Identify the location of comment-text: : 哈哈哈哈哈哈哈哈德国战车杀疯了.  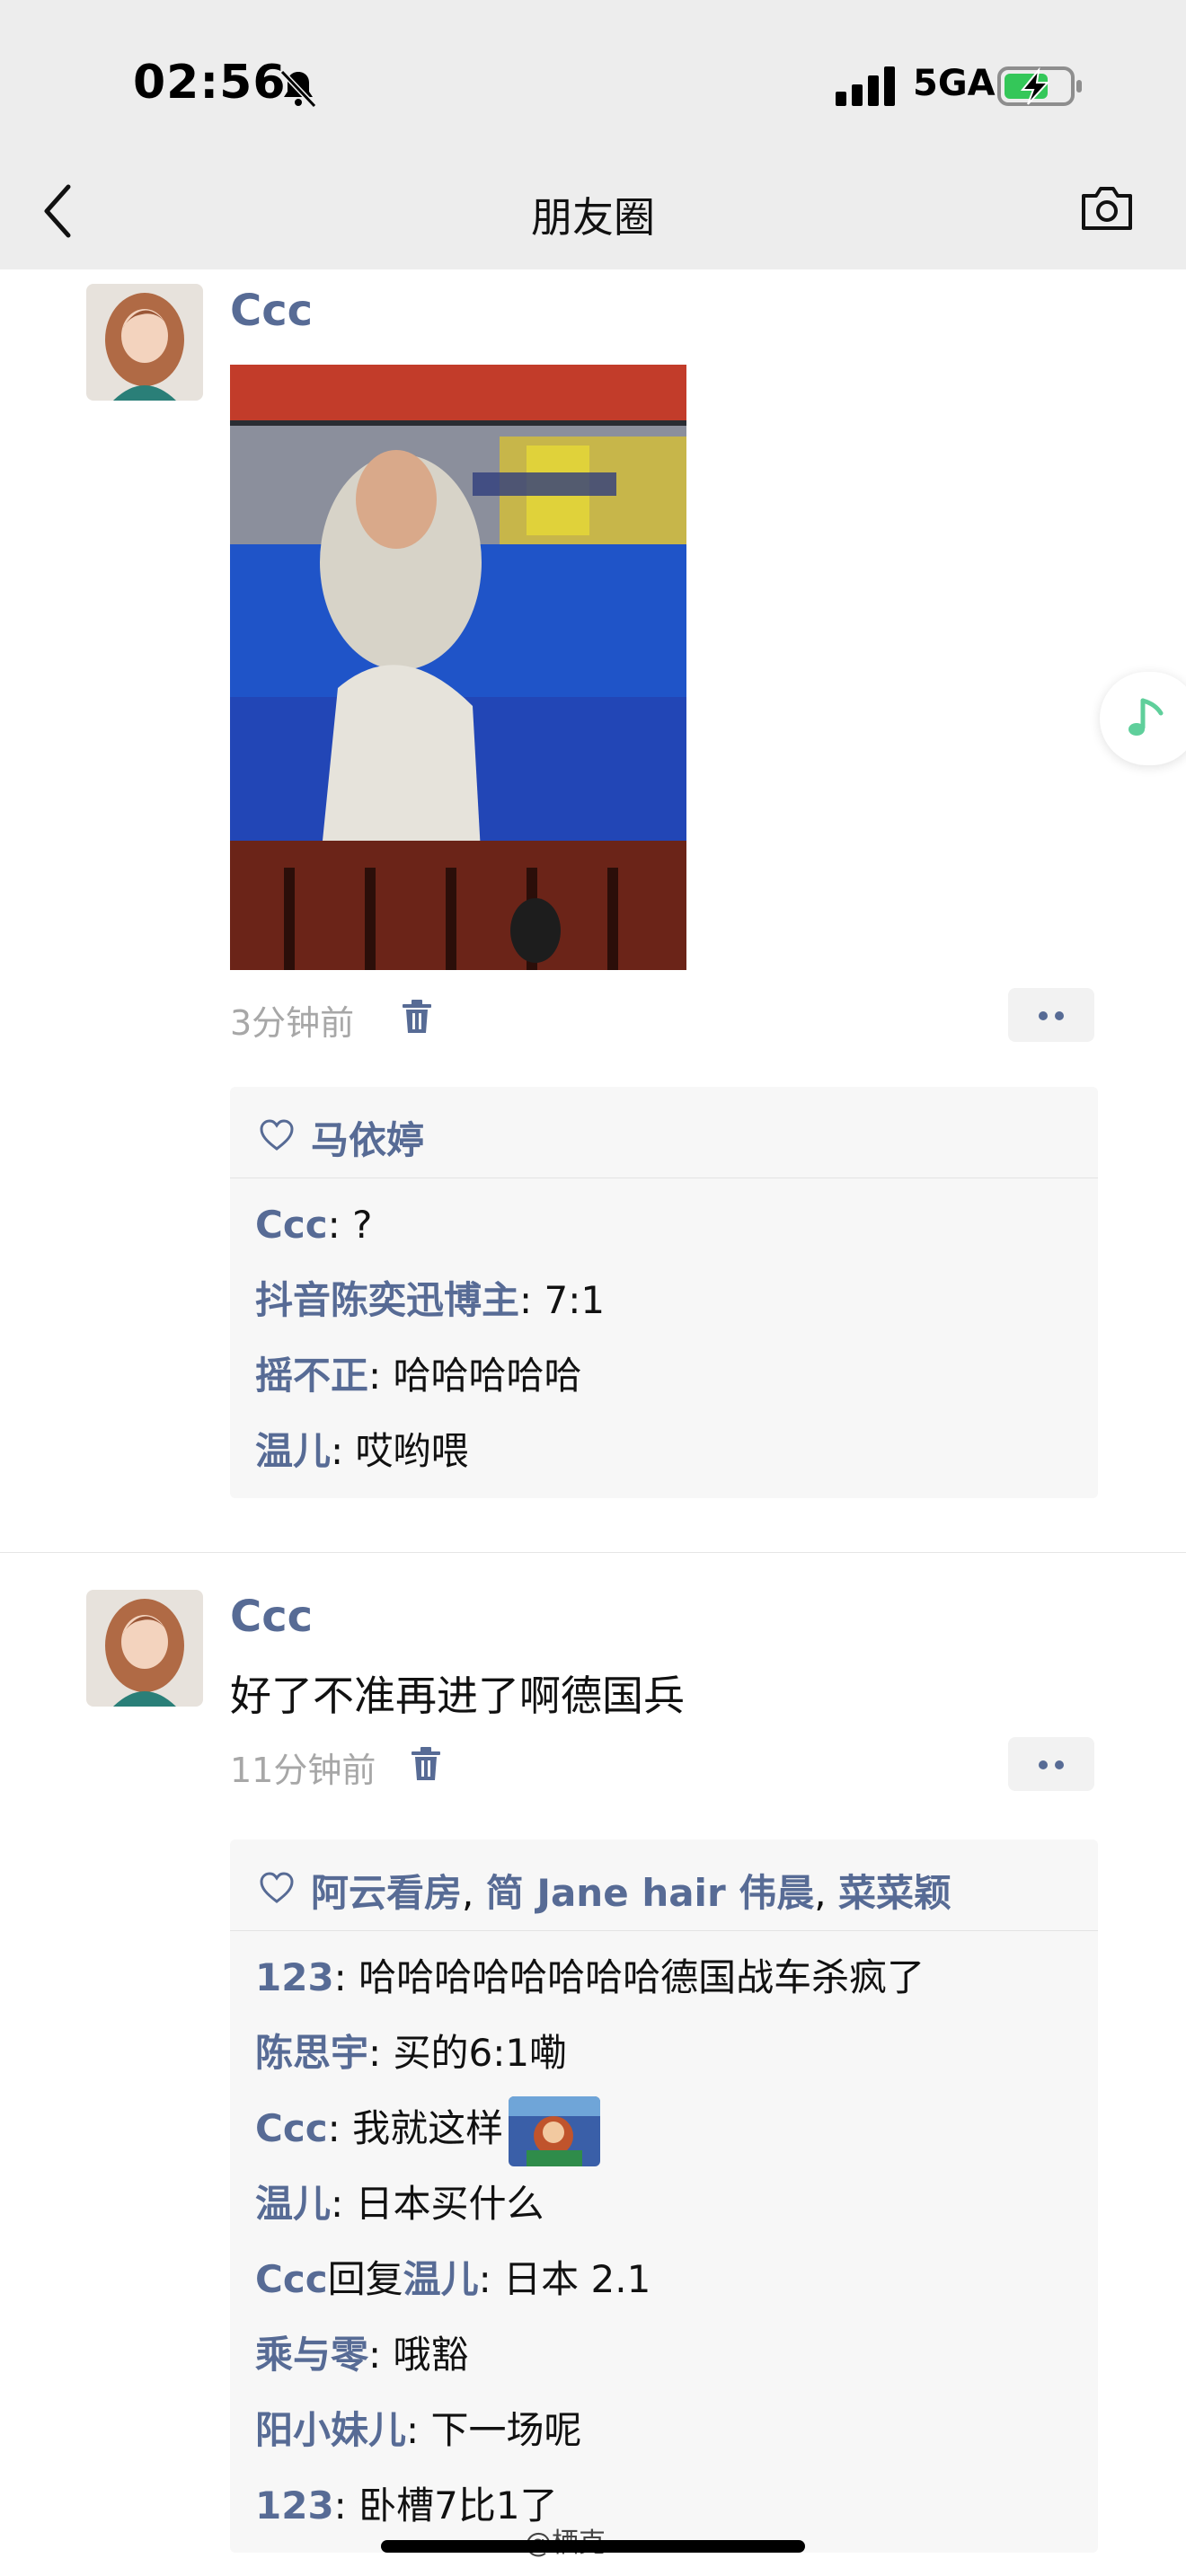
(629, 1977).